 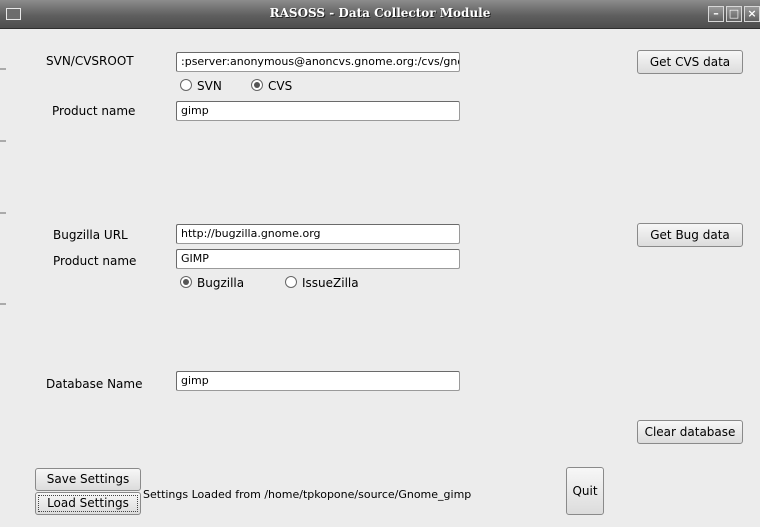 What do you see at coordinates (95, 261) in the screenshot?
I see `bug-product-name-label: Product name` at bounding box center [95, 261].